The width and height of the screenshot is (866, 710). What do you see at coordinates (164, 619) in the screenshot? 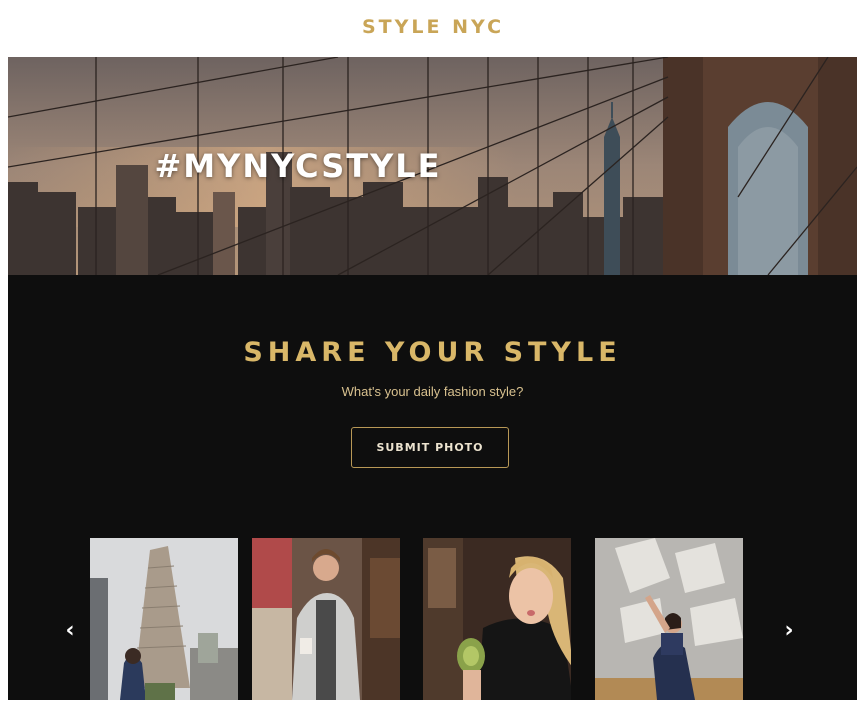
I see `carousel-photo-flatiron` at bounding box center [164, 619].